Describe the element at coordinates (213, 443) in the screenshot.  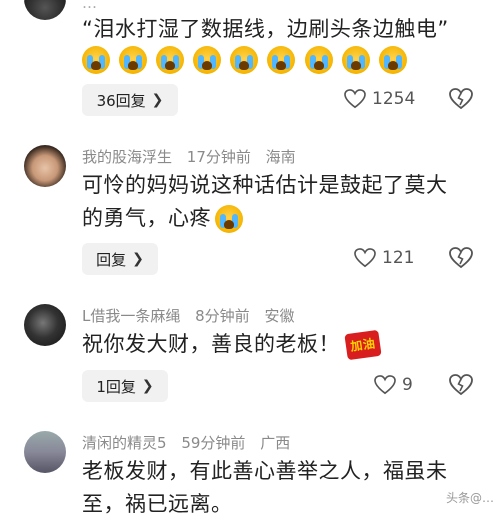
I see `comment-time: 59分钟前` at that location.